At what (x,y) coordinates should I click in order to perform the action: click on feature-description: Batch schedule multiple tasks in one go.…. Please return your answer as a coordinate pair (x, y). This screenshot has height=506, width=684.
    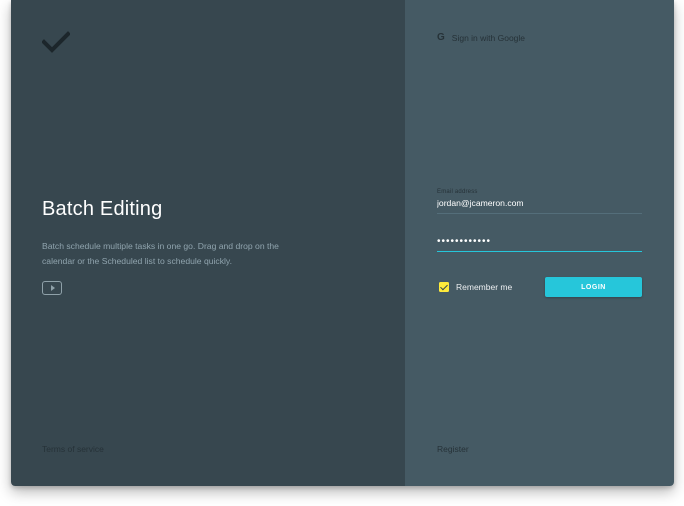
    Looking at the image, I should click on (160, 253).